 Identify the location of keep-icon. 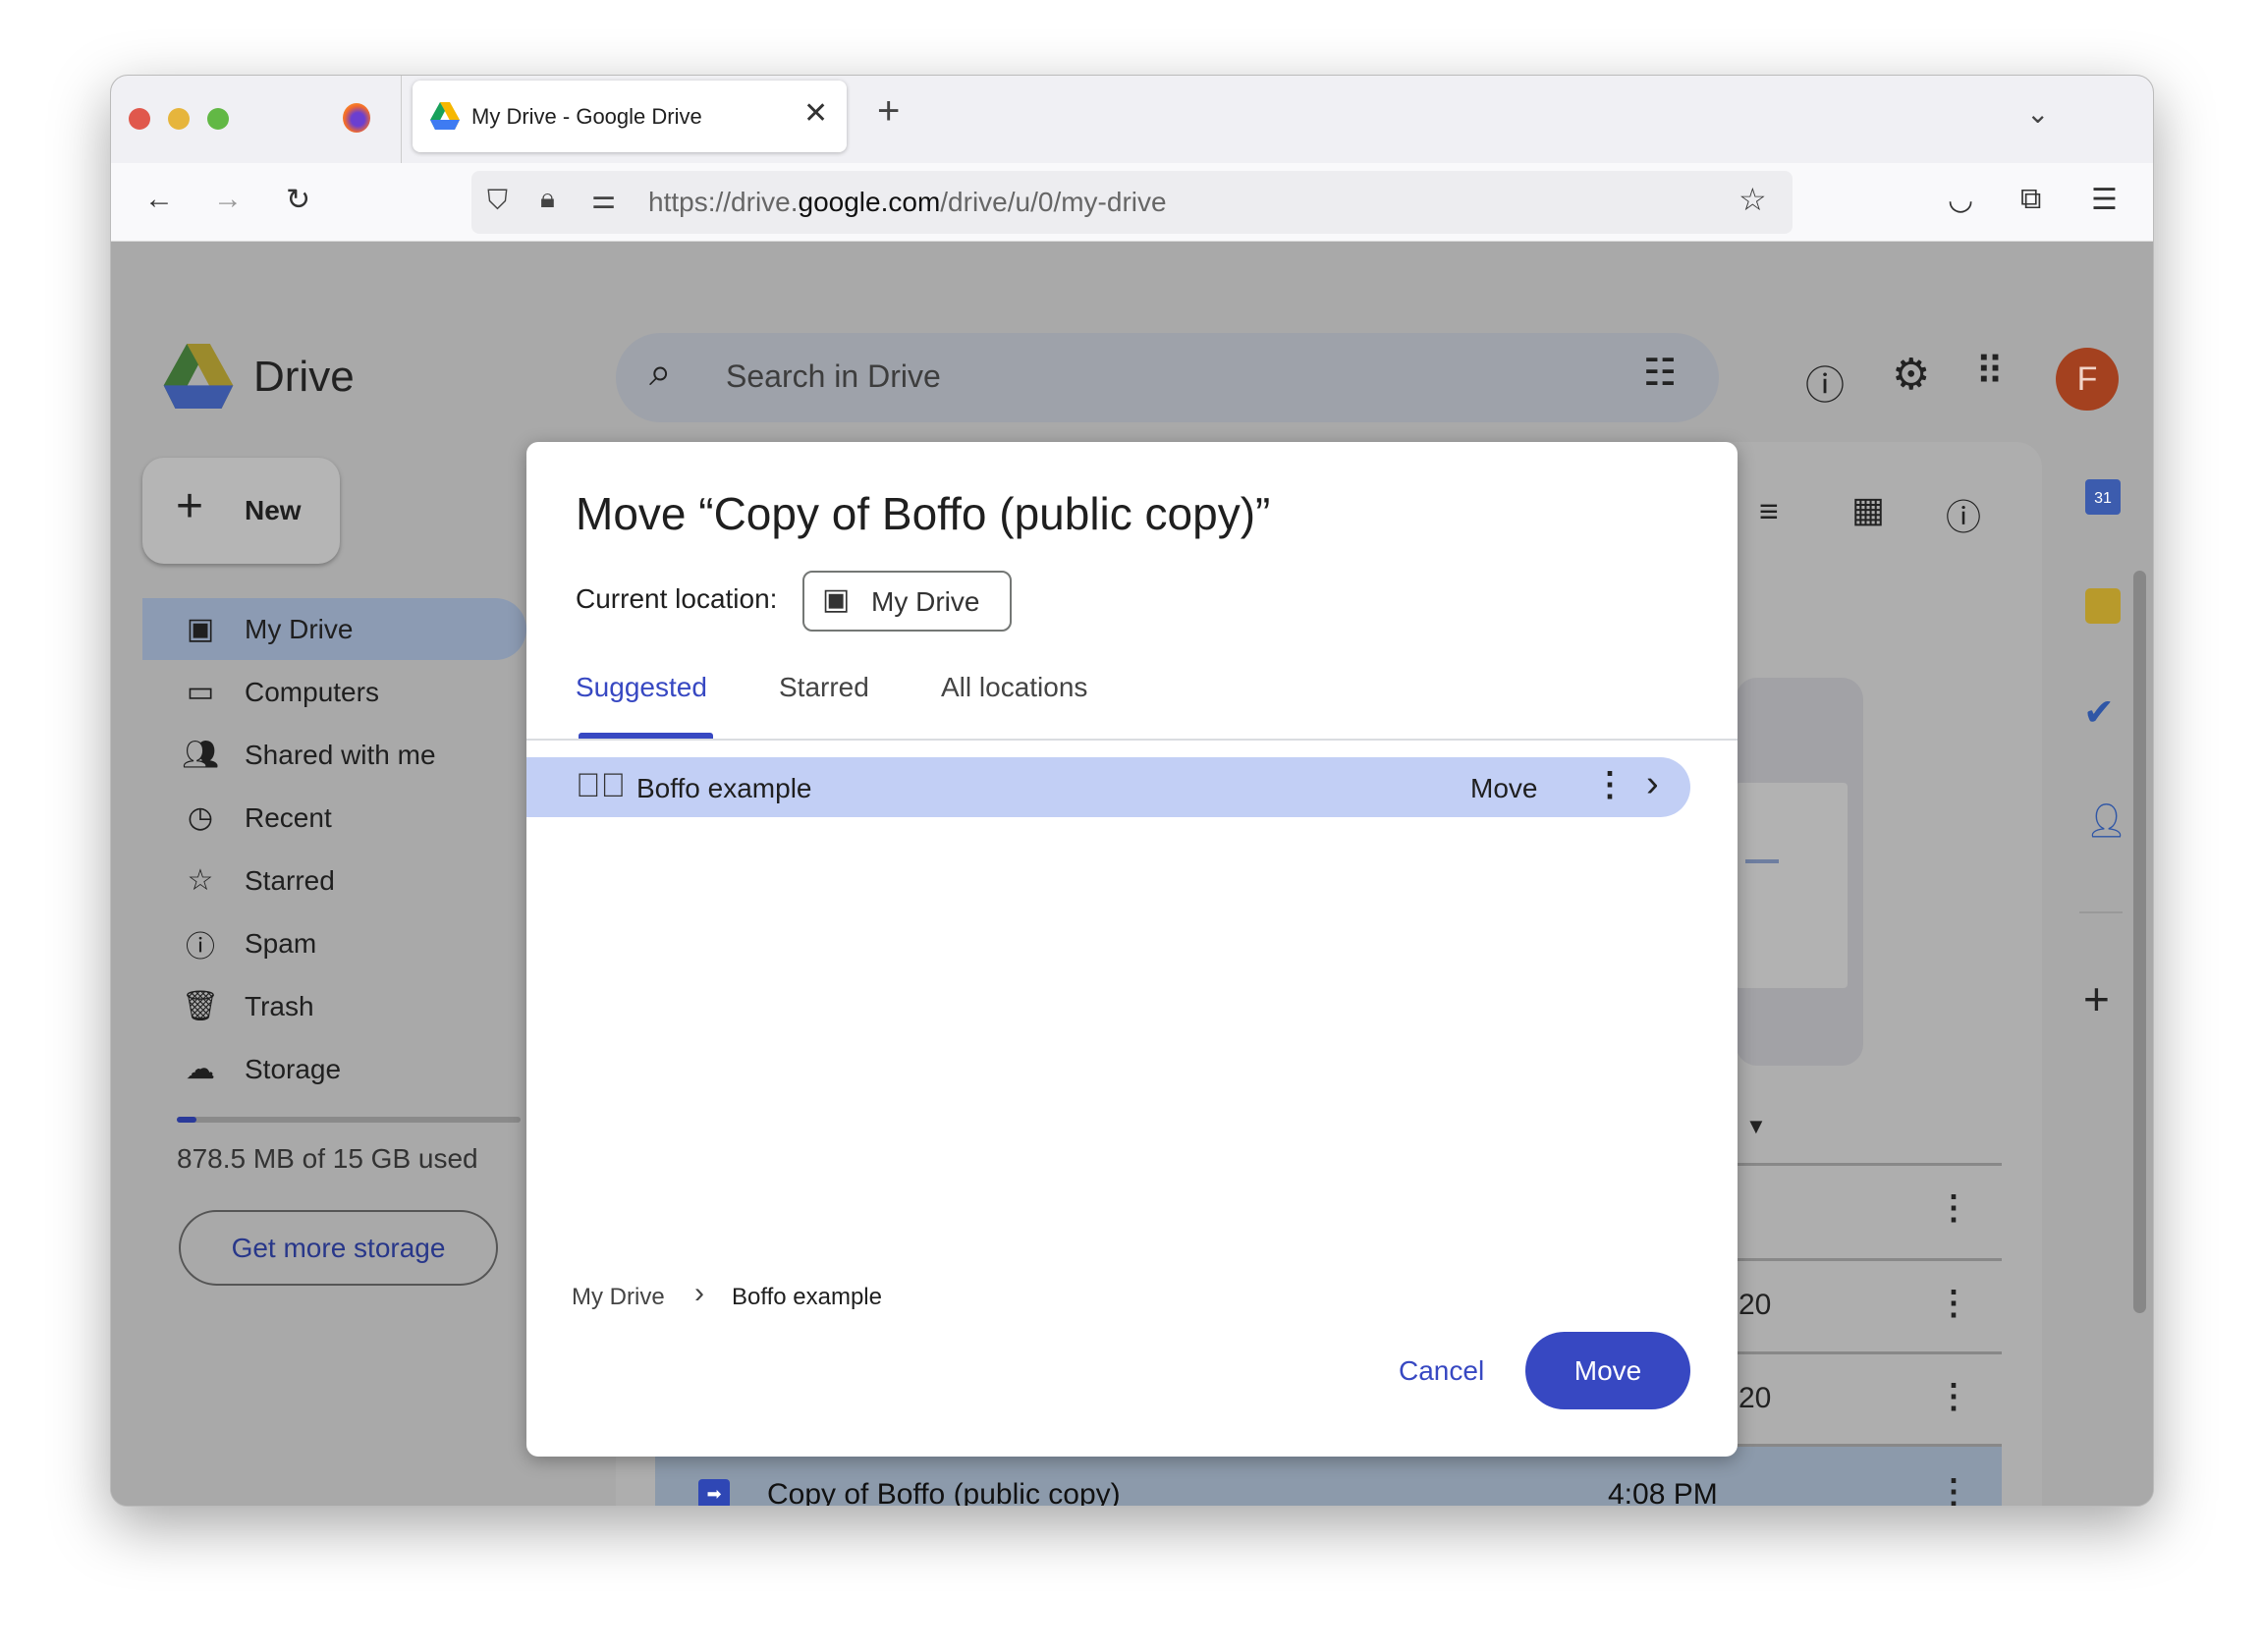
(2103, 606).